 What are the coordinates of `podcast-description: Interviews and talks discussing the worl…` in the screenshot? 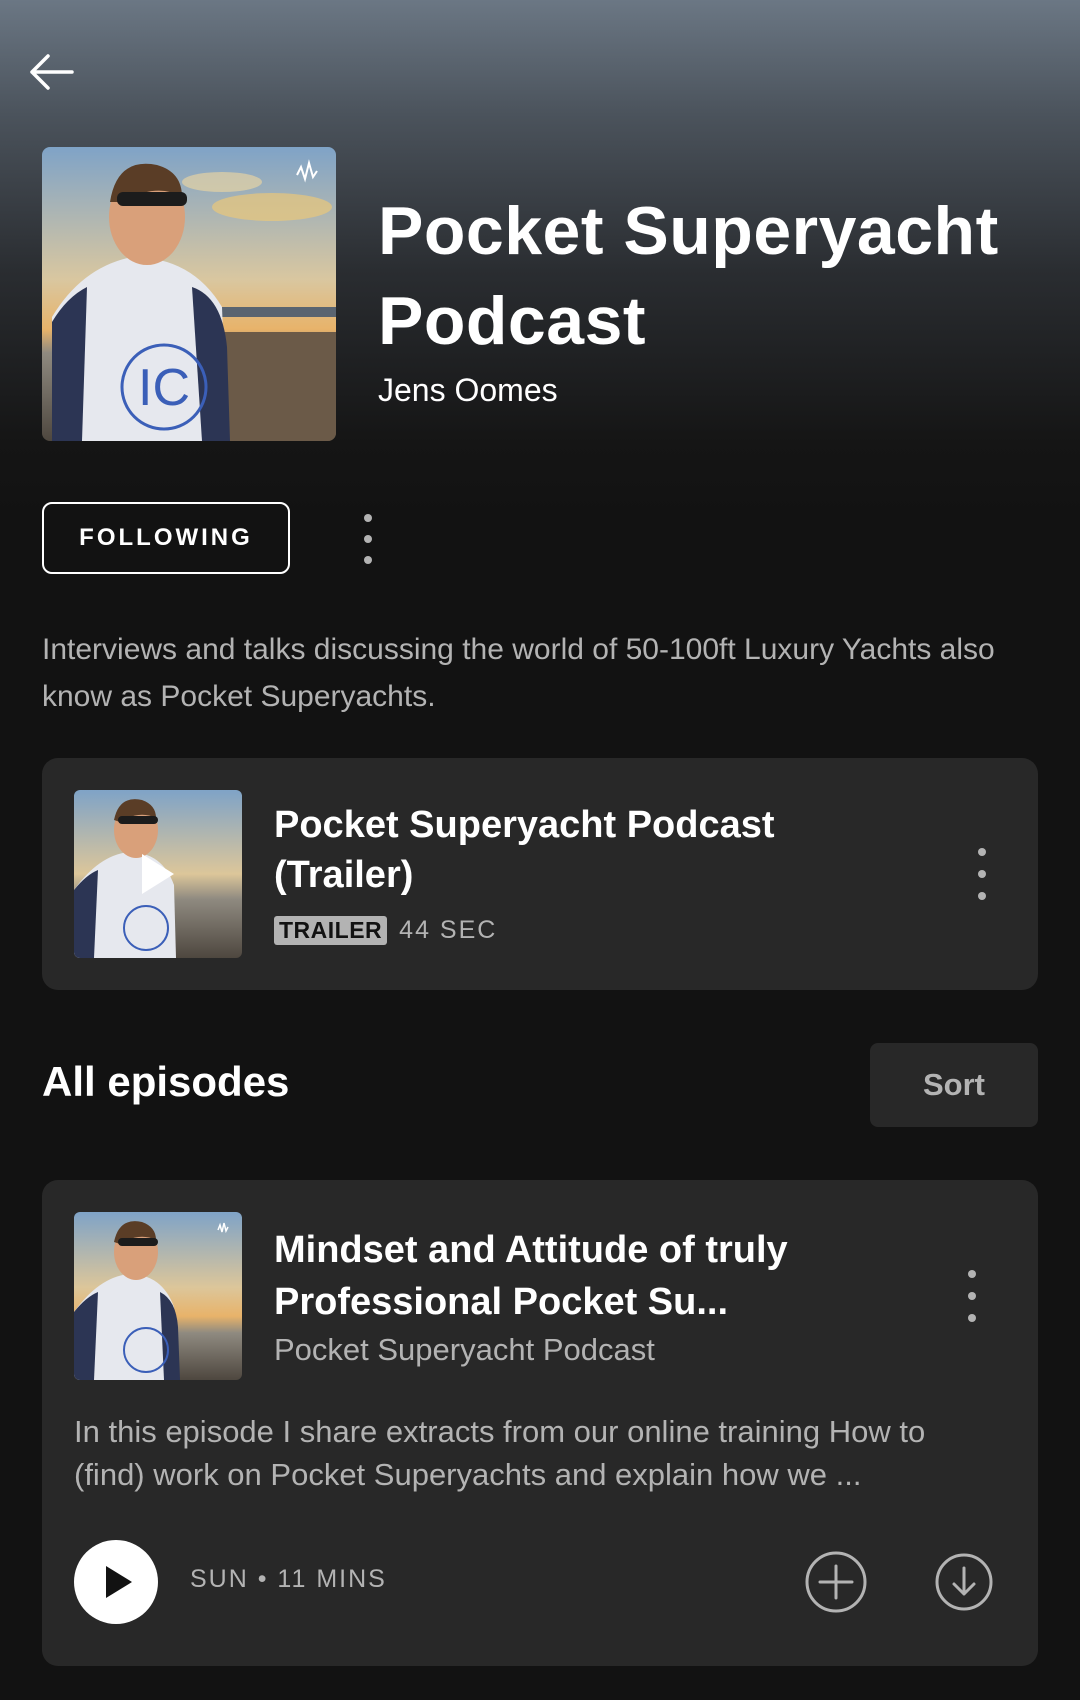 It's located at (518, 673).